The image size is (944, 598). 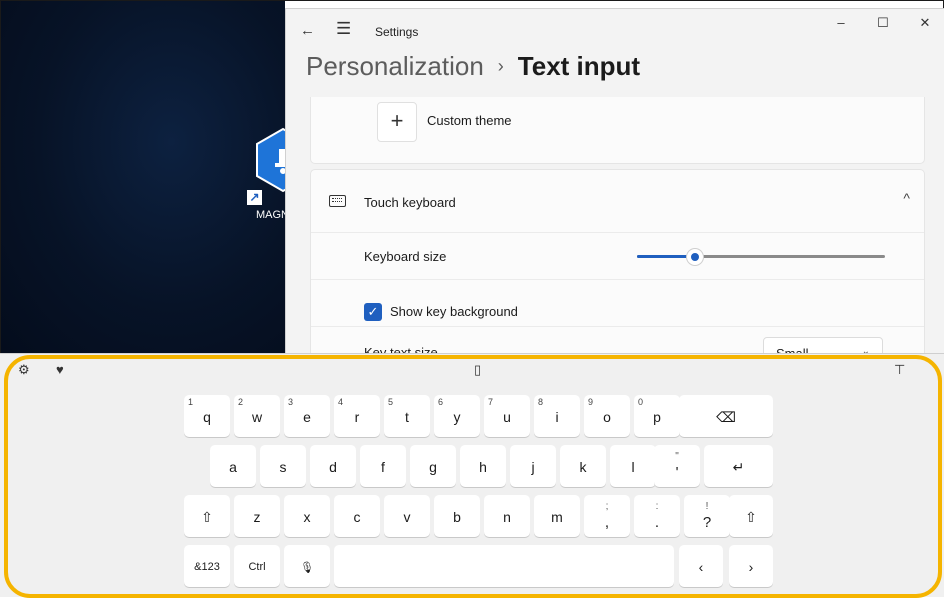 I want to click on minimize-button: –, so click(x=841, y=22).